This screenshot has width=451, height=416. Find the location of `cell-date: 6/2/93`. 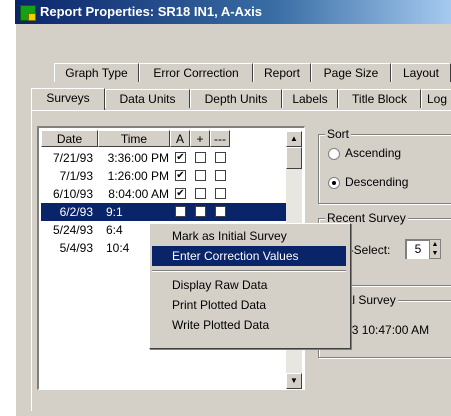

cell-date: 6/2/93 is located at coordinates (76, 212).